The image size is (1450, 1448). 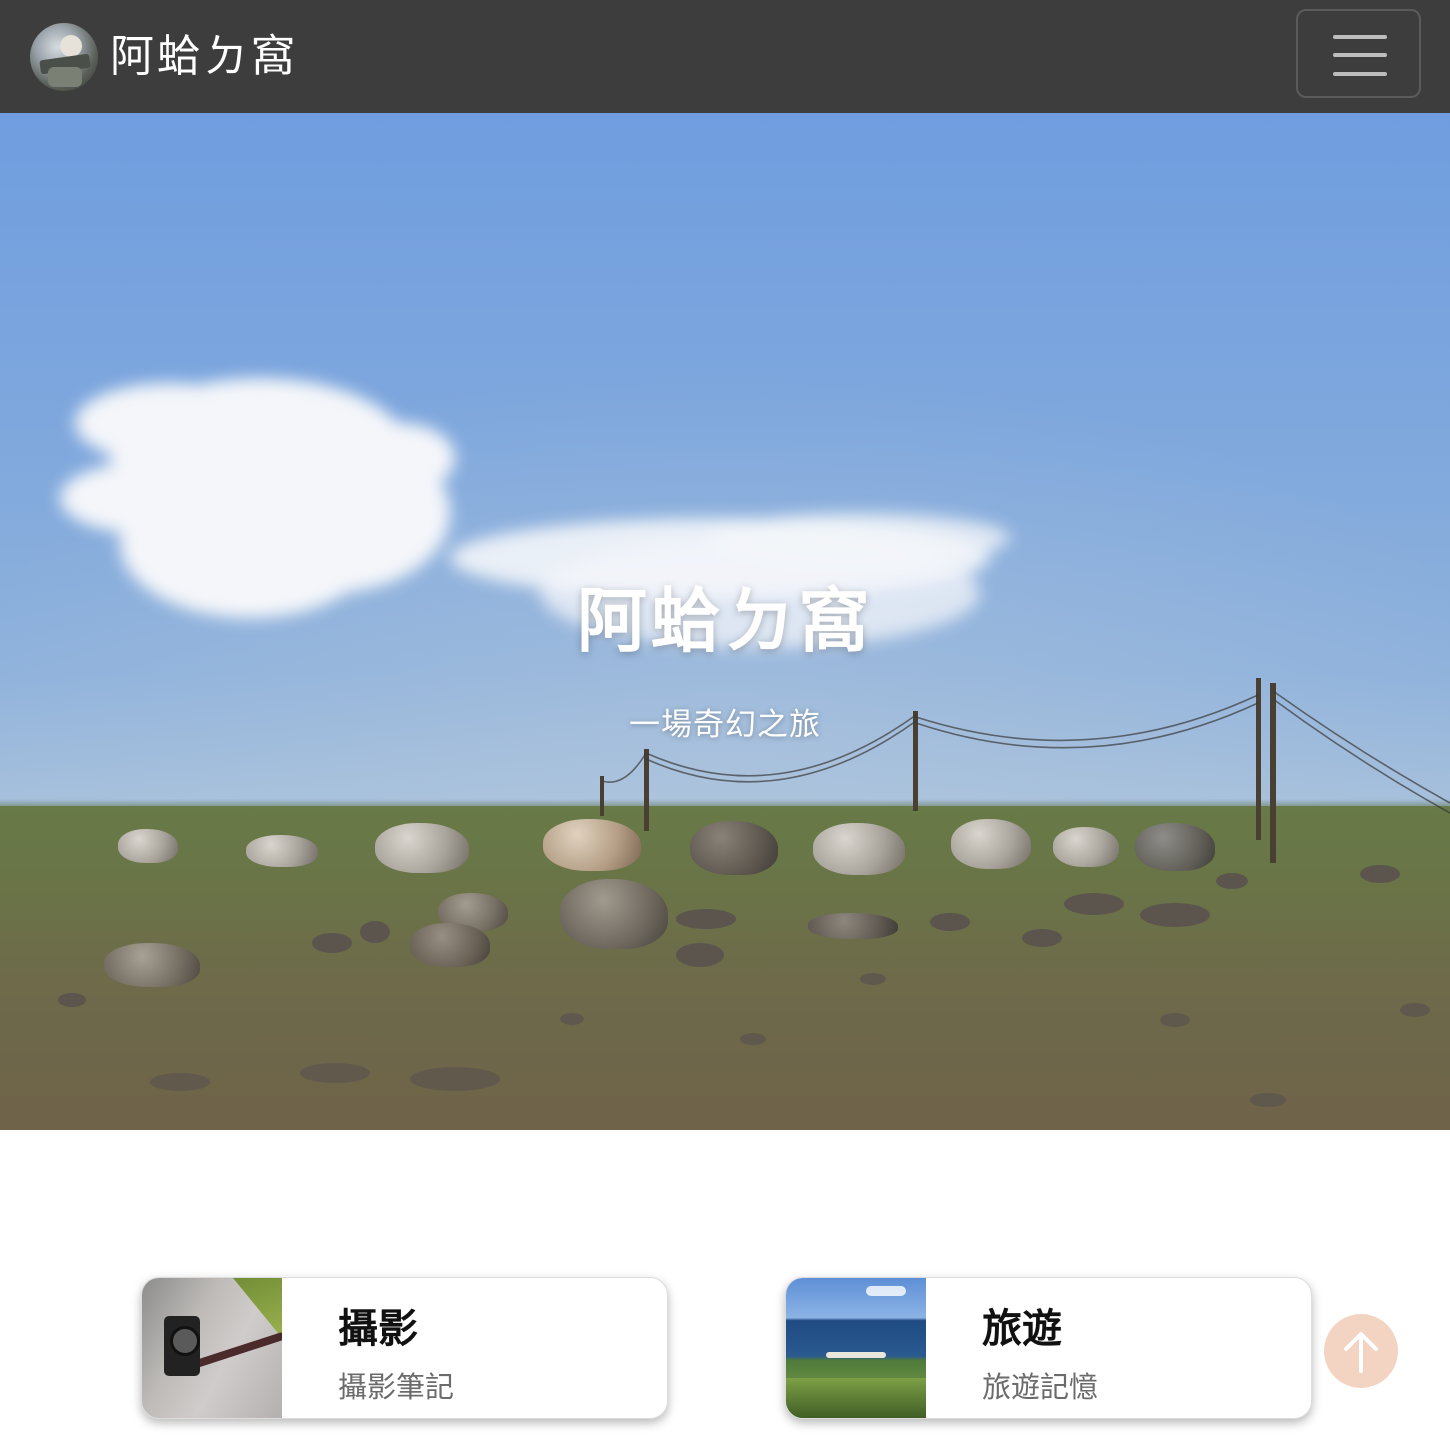 I want to click on hero-title: 阿蛤ㄉ窩, so click(x=725, y=620).